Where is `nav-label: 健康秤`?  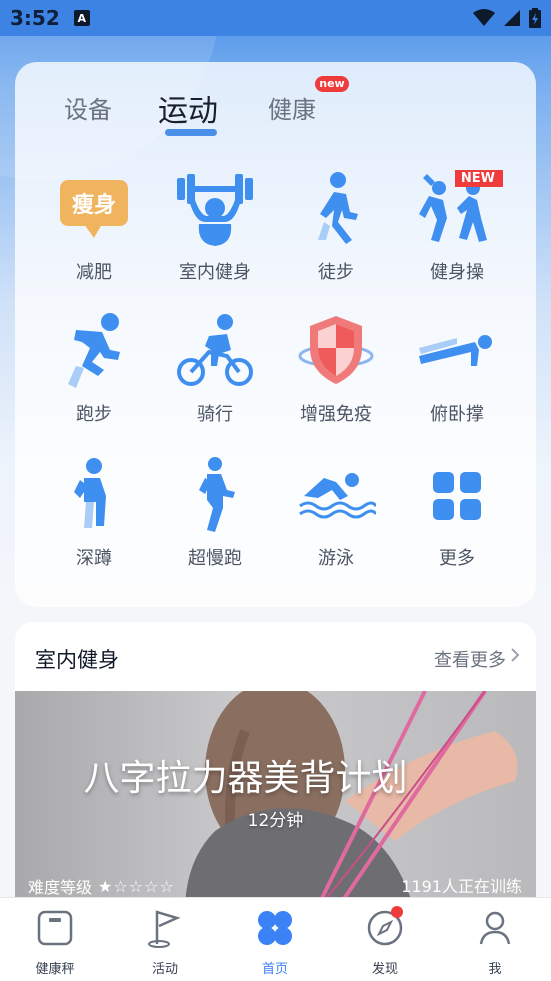
nav-label: 健康秤 is located at coordinates (55, 969).